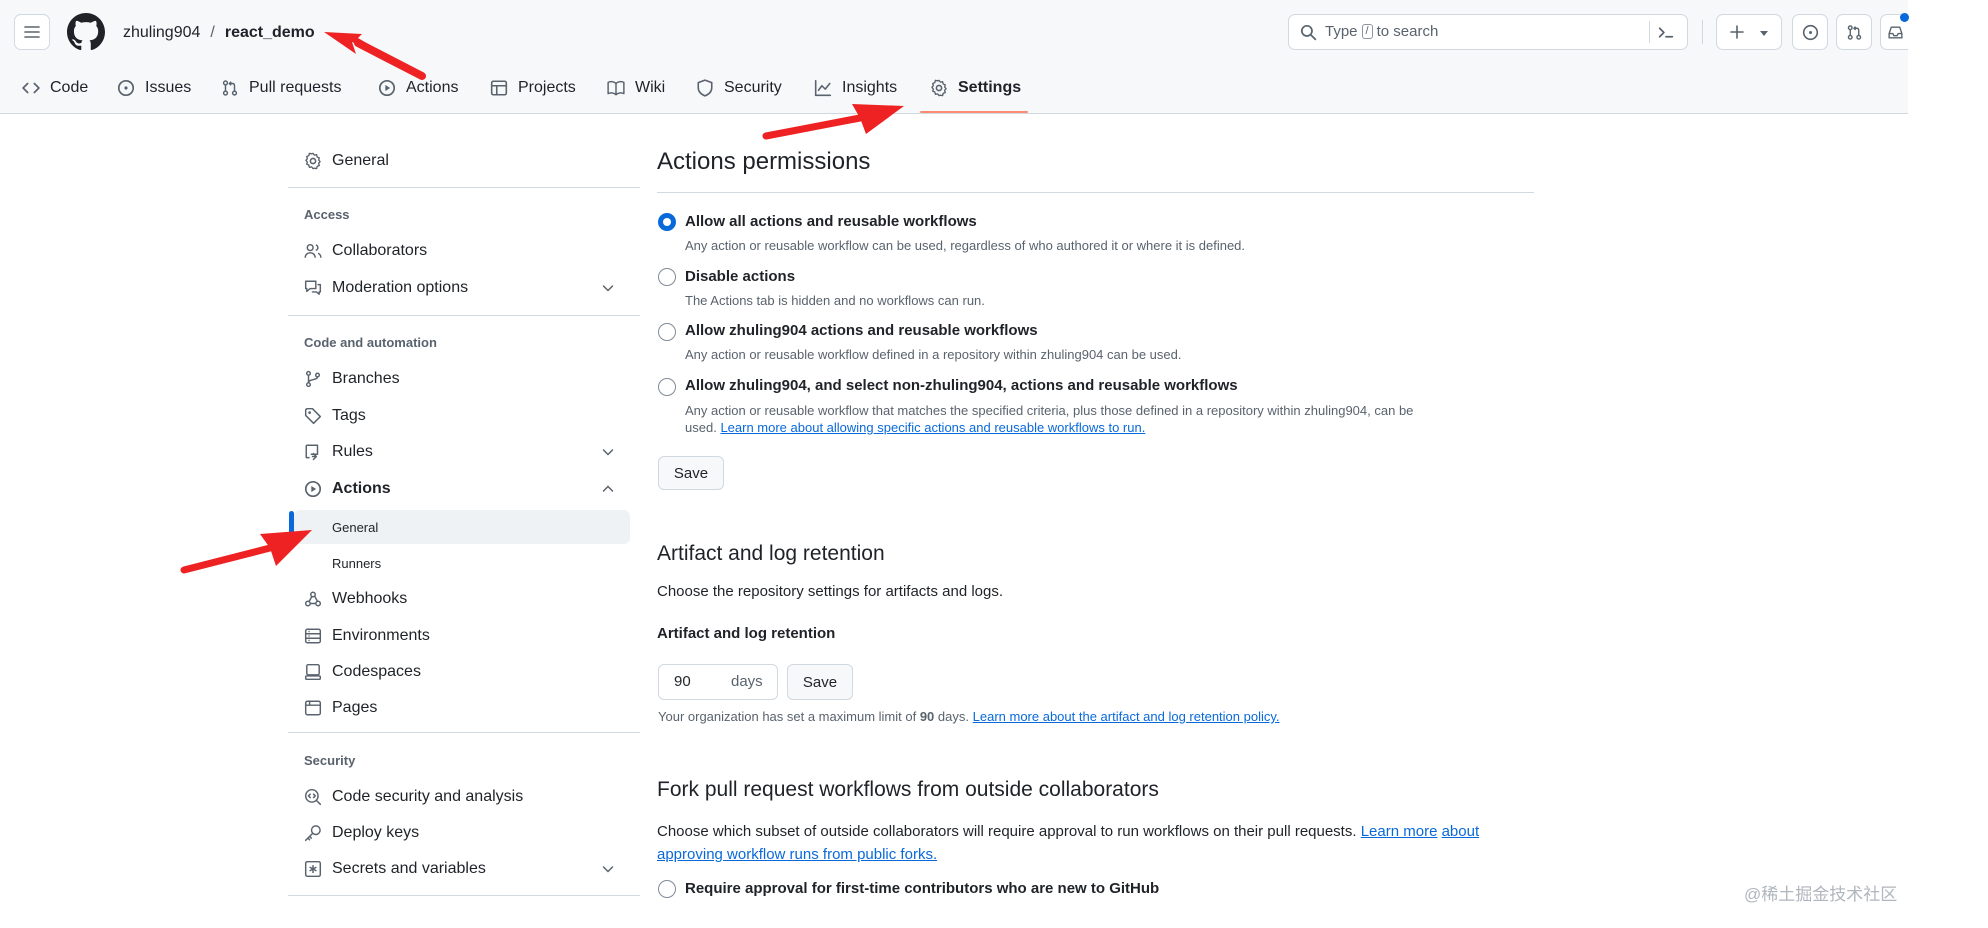 This screenshot has height=928, width=1988. I want to click on sidebar-subitem-actions-general: General, so click(462, 527).